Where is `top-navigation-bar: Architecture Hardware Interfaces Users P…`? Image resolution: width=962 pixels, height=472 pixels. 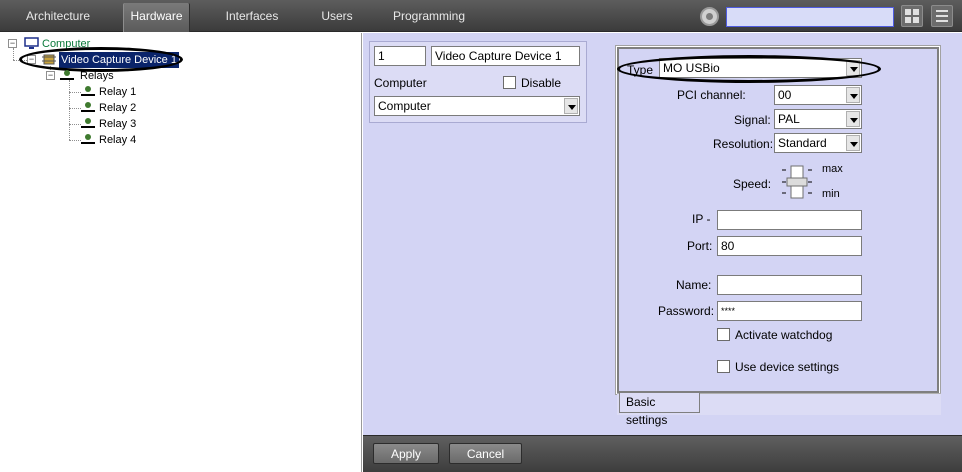 top-navigation-bar: Architecture Hardware Interfaces Users P… is located at coordinates (481, 16).